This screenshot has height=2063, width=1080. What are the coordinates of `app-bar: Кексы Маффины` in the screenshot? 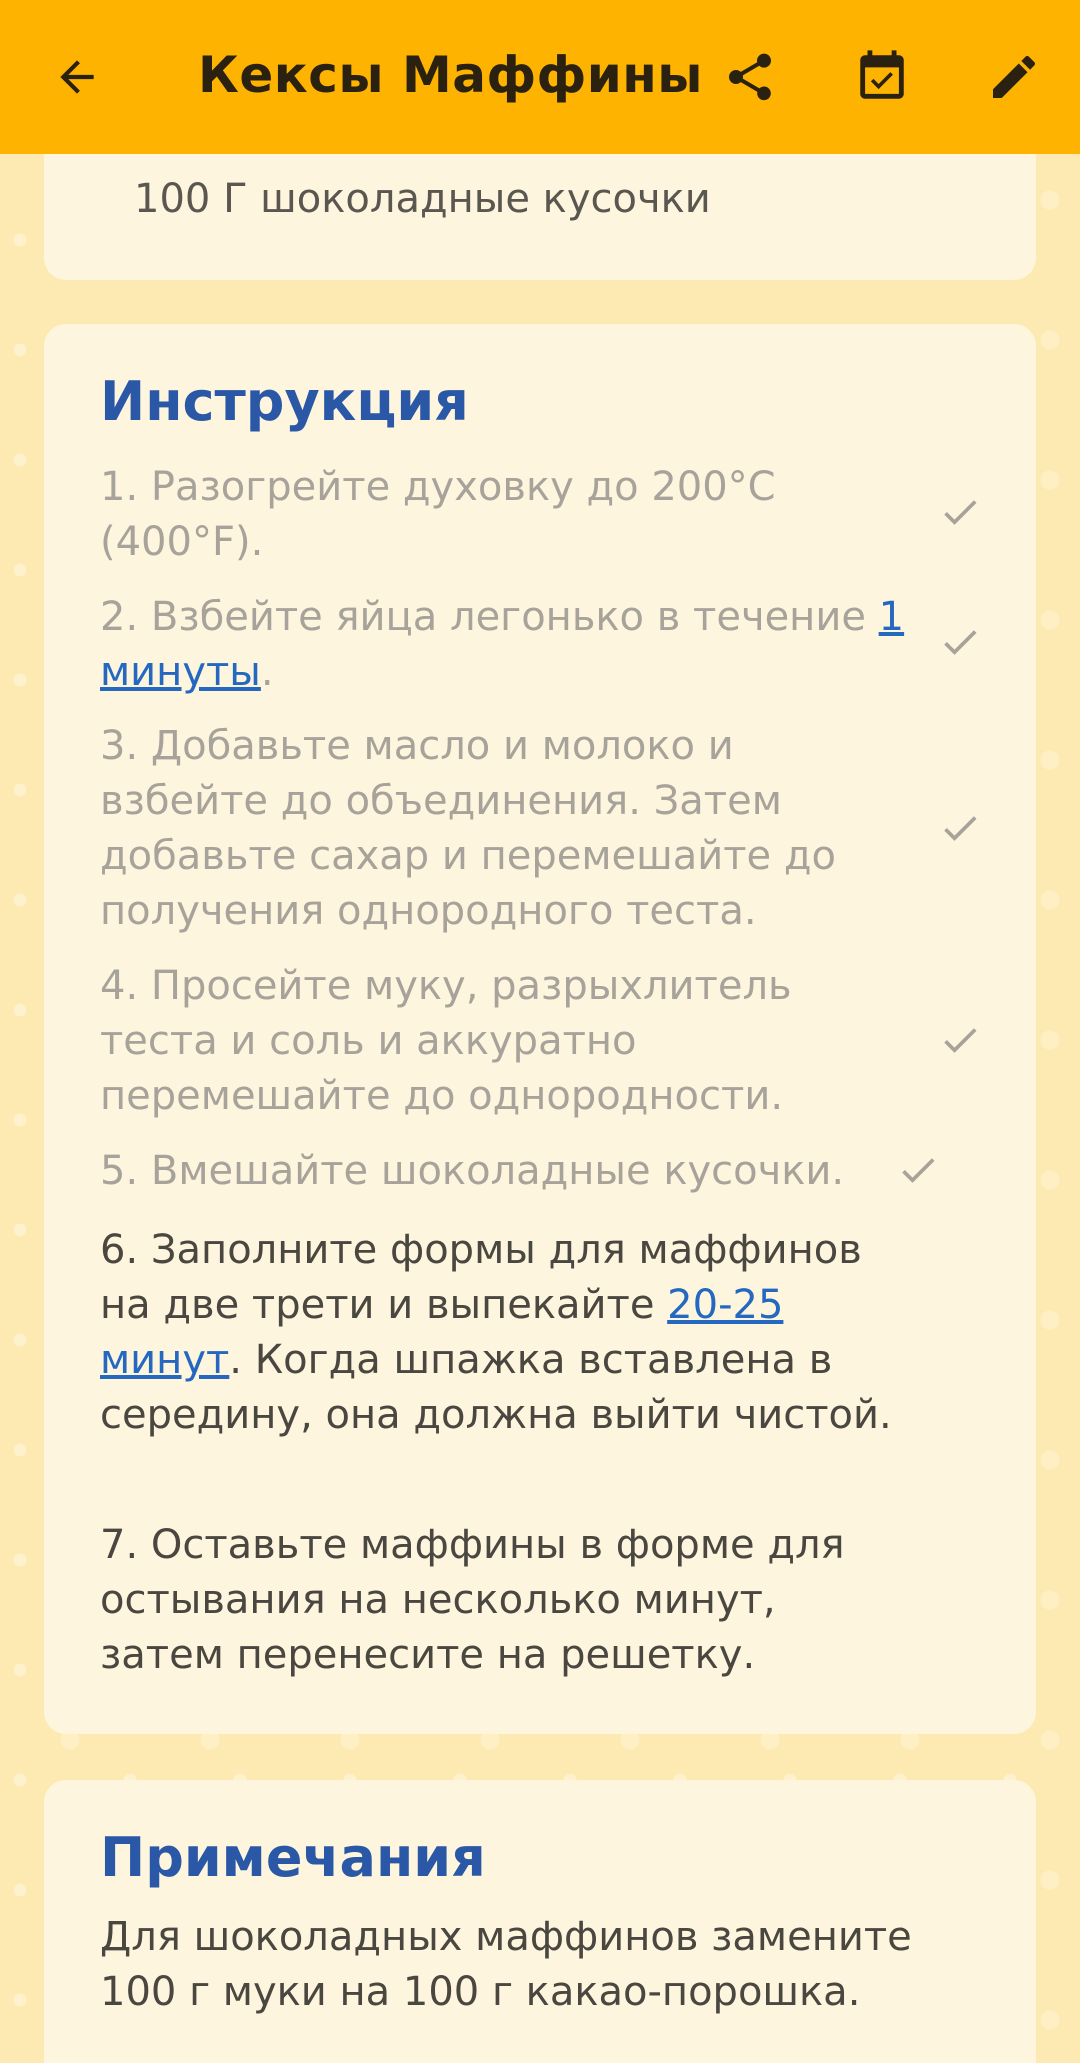 It's located at (540, 77).